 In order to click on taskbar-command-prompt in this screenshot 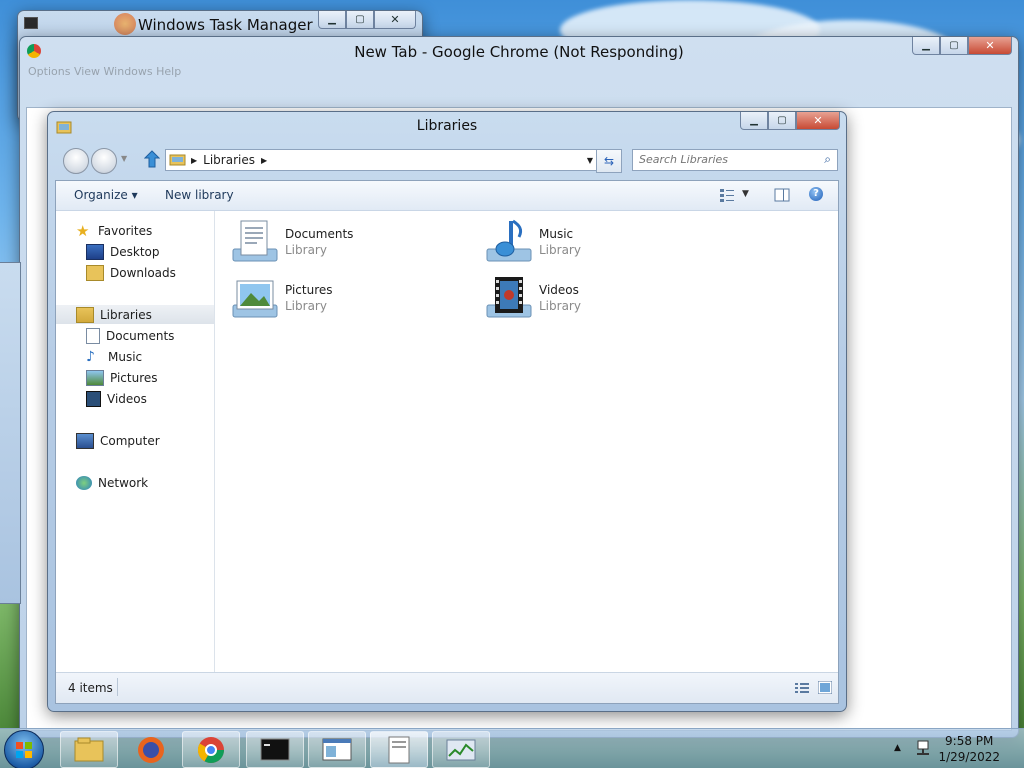, I will do `click(275, 749)`.